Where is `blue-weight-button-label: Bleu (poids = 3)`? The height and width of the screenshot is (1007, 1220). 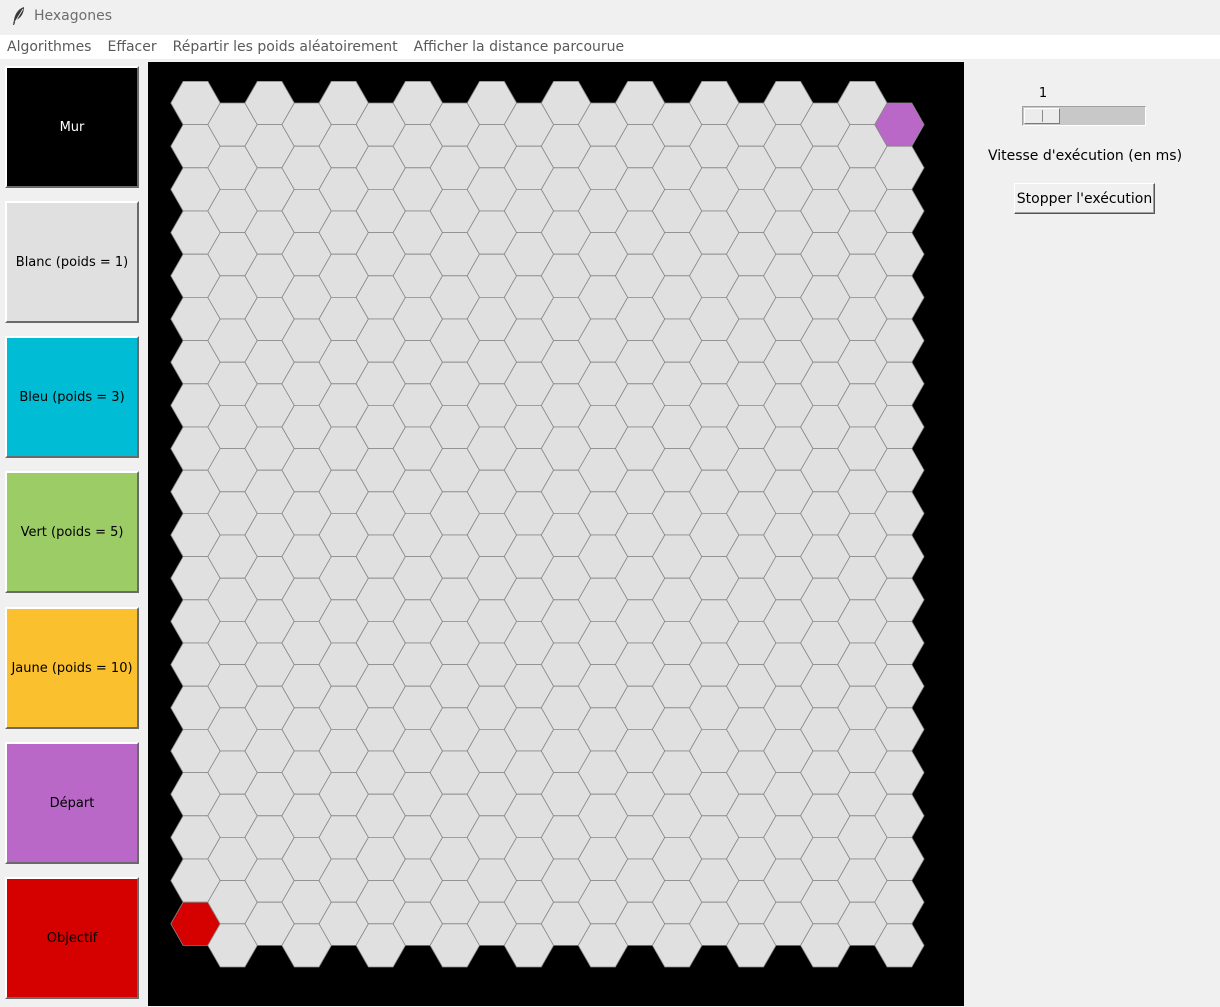 blue-weight-button-label: Bleu (poids = 3) is located at coordinates (72, 397).